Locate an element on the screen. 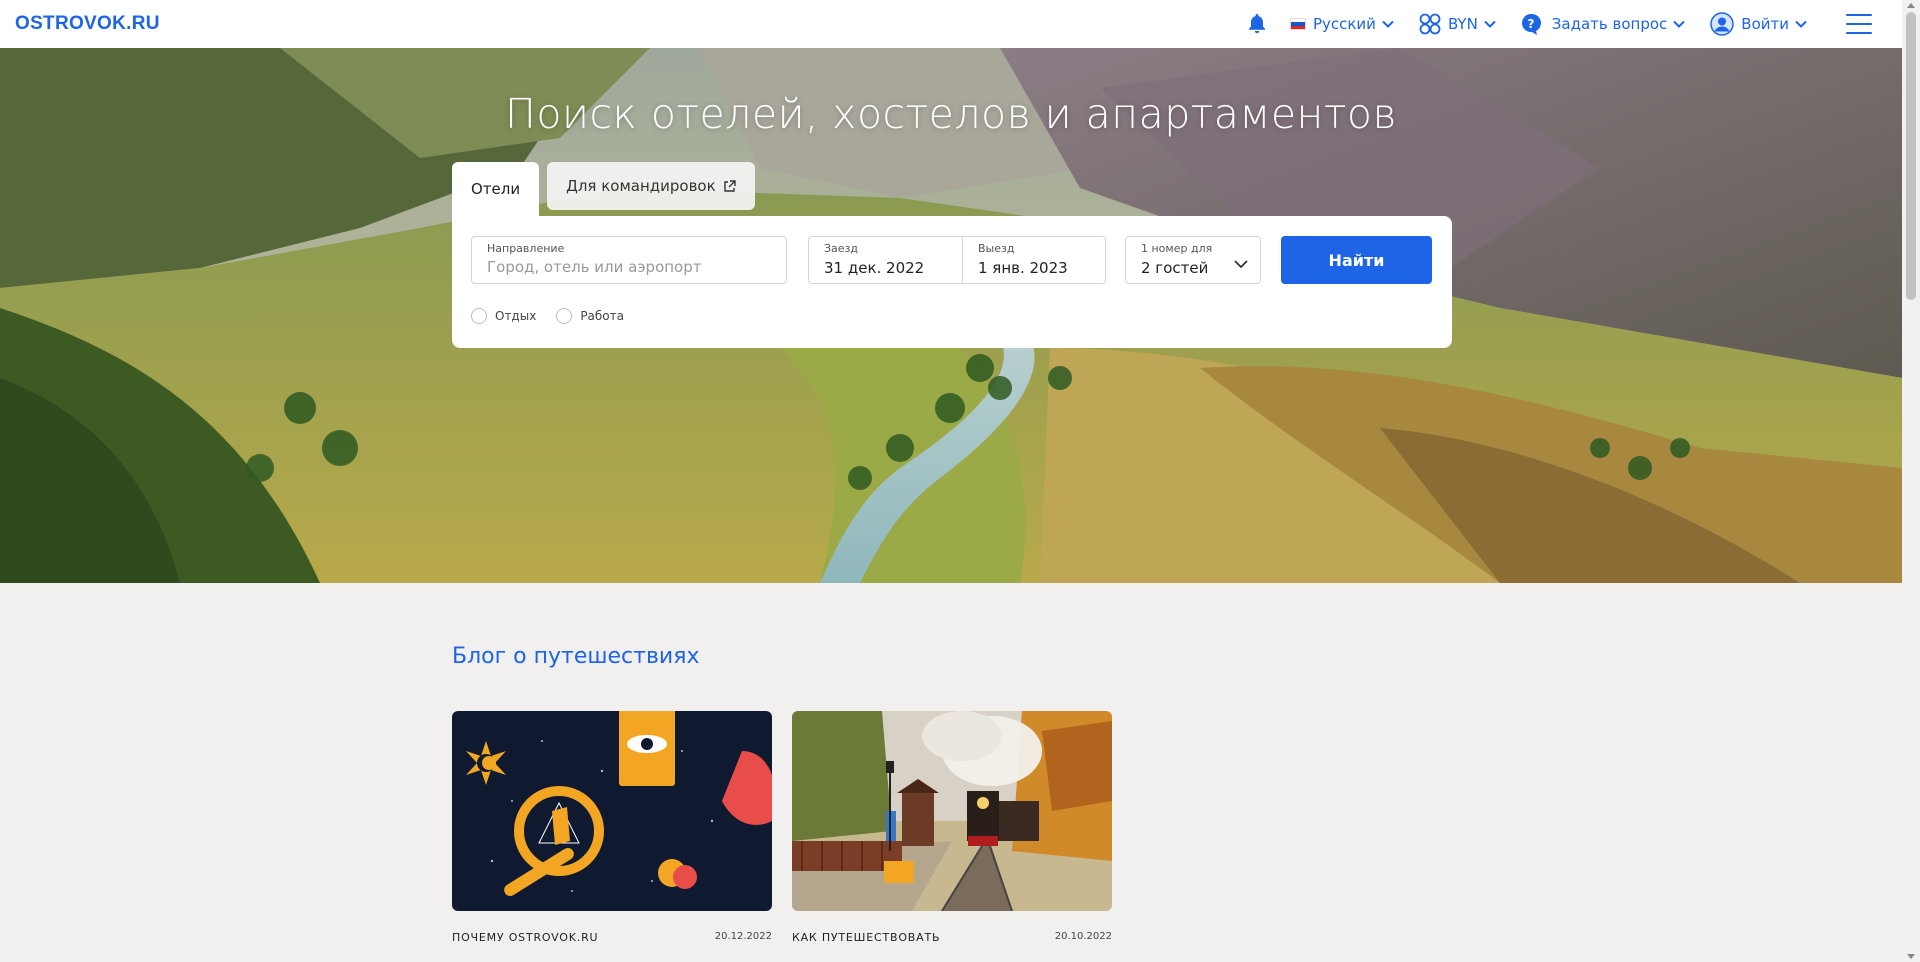 This screenshot has height=962, width=1920. help-menu: ? Задать вопрос is located at coordinates (1604, 24).